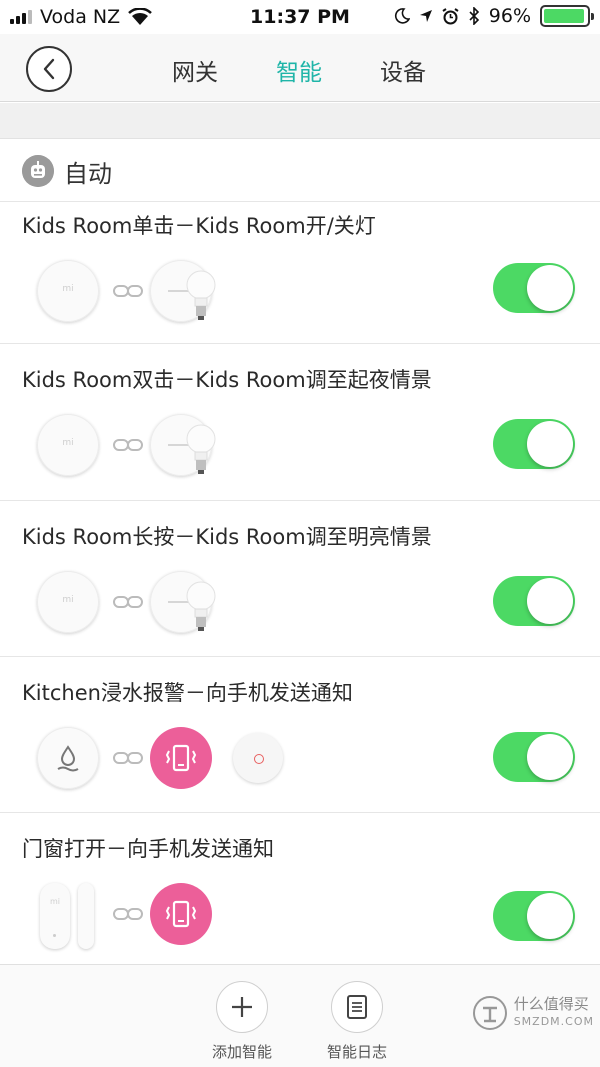 This screenshot has width=600, height=1067. I want to click on add-circle, so click(242, 1007).